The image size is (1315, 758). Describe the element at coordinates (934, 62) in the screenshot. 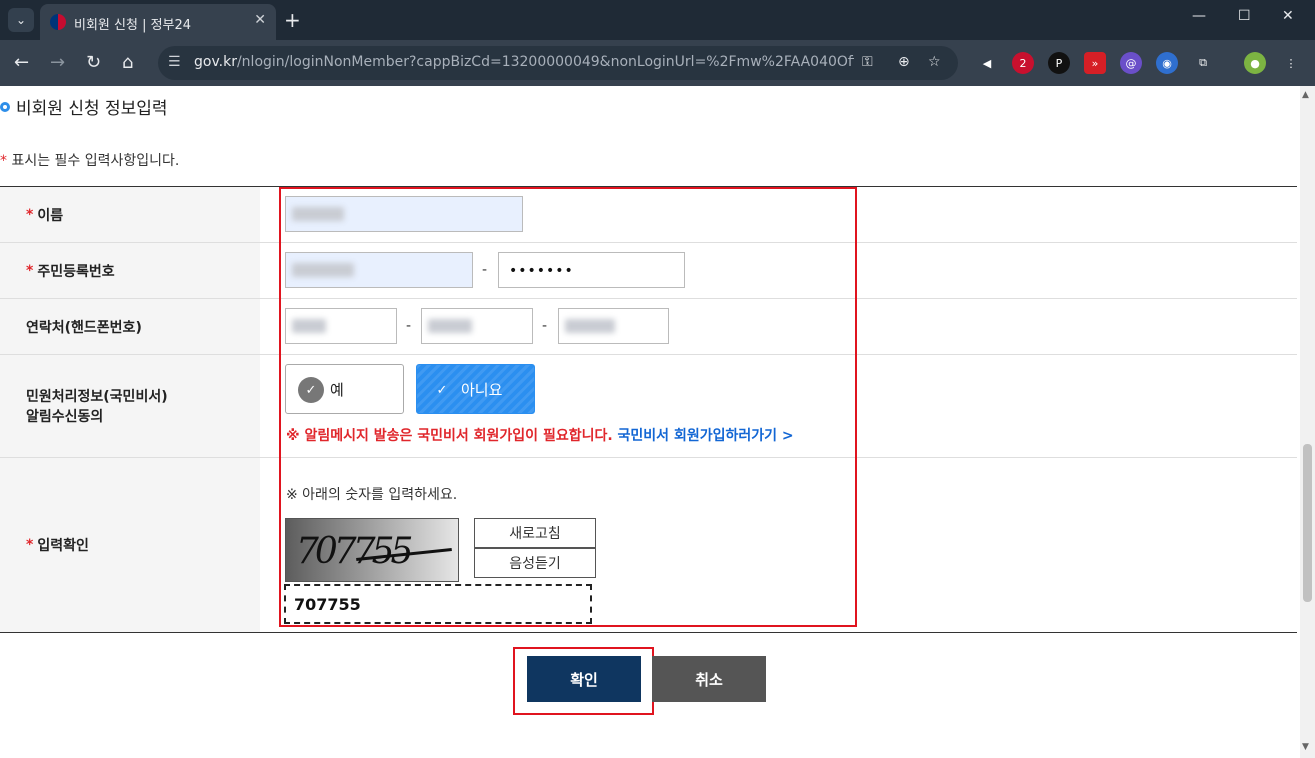

I see `bookmark-star-icon: ☆` at that location.